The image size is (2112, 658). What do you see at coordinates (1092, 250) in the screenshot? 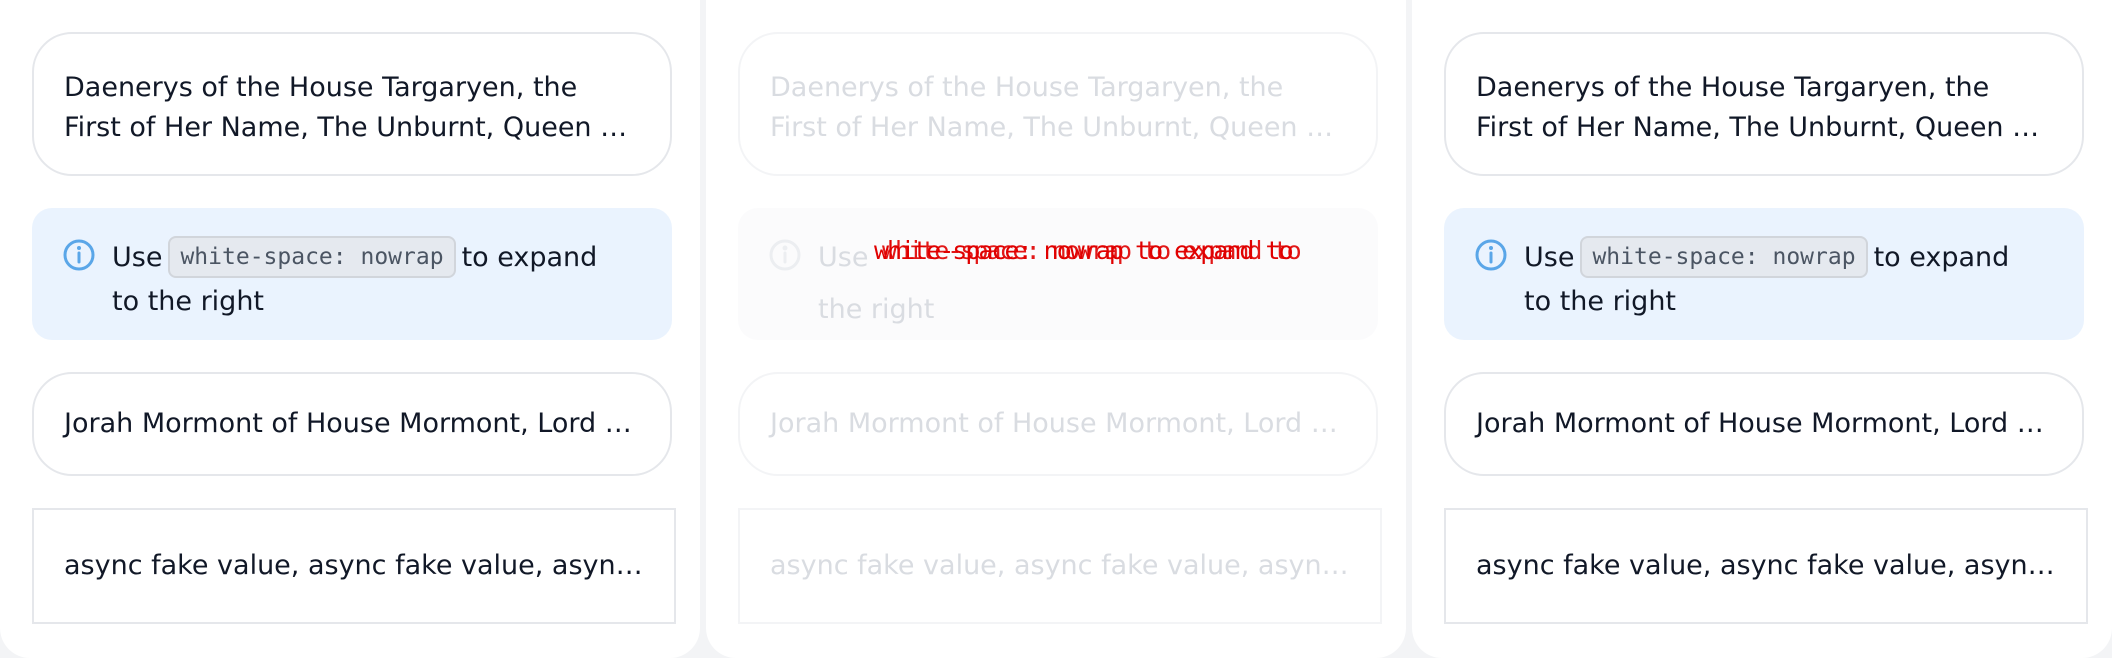
I see `overlay-red-text-b: white-space: nowrap to expand to` at bounding box center [1092, 250].